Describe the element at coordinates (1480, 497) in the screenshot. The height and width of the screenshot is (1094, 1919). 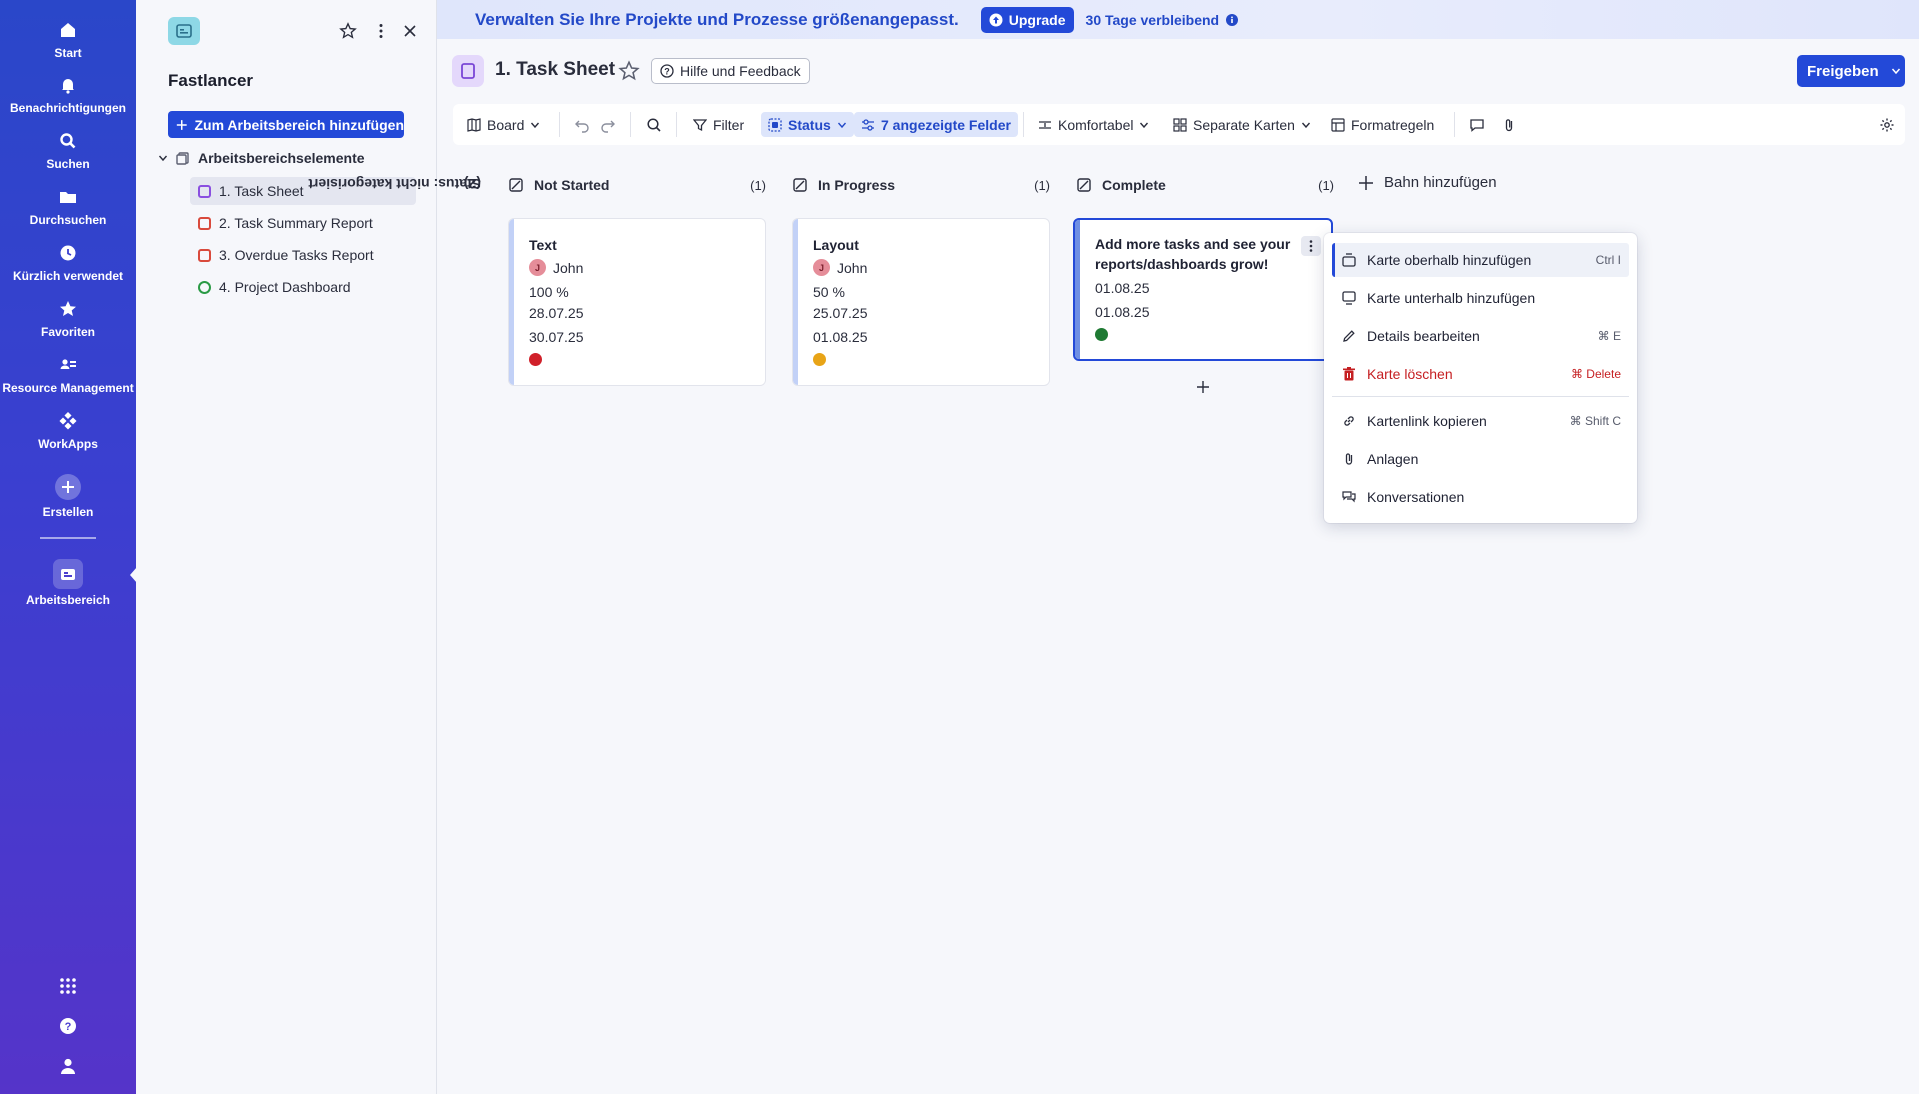
I see `menu-item-conversations: Konversationen` at that location.